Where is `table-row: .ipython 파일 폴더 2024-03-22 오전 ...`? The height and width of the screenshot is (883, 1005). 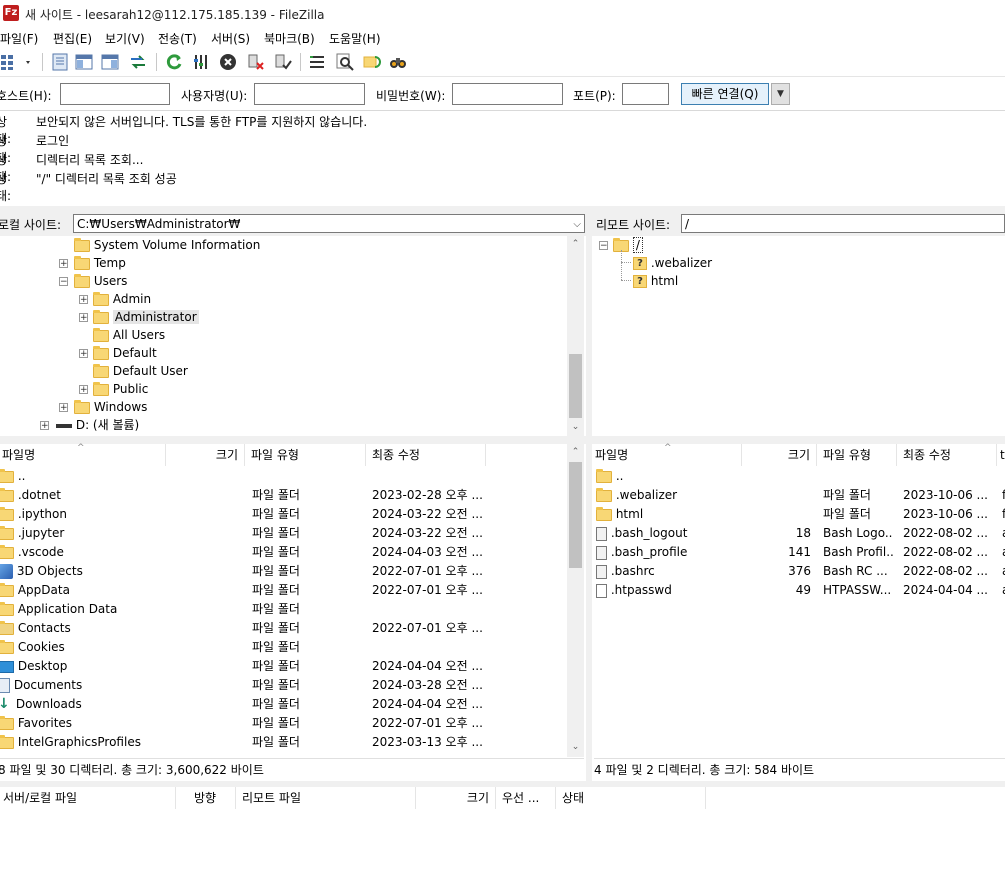
table-row: .ipython 파일 폴더 2024-03-22 오전 ... is located at coordinates (283, 514).